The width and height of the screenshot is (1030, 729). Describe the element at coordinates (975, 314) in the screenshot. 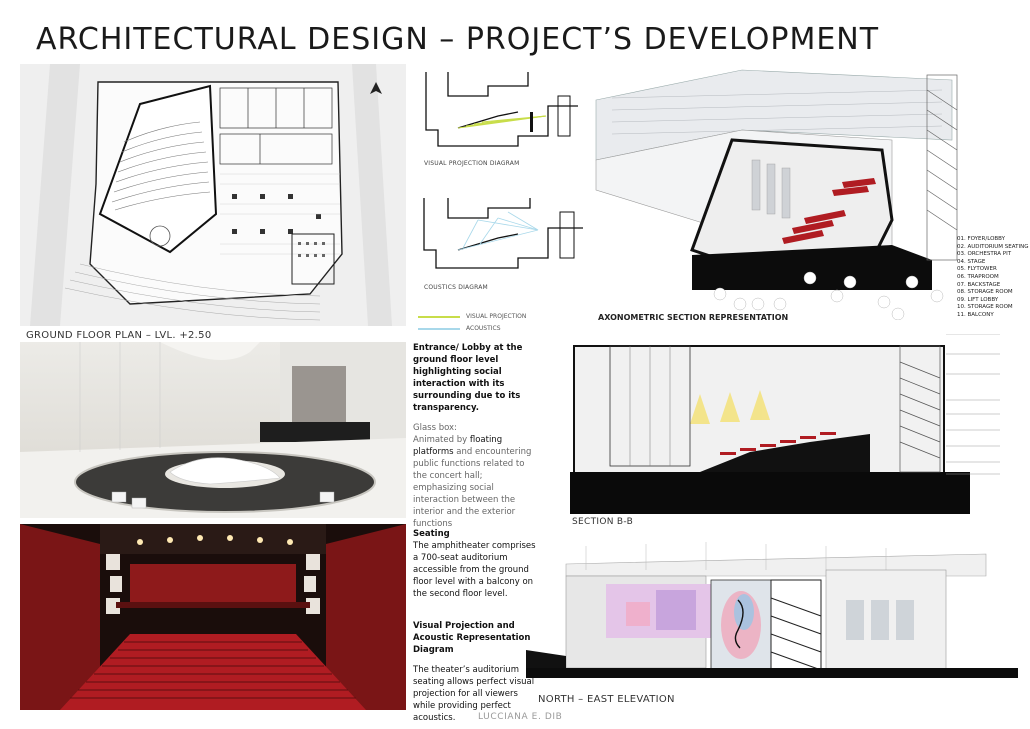

I see `legend-item: 11. BALCONY` at that location.